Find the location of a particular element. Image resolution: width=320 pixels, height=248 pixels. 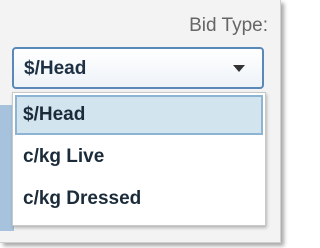

chevron-down-icon is located at coordinates (239, 68).